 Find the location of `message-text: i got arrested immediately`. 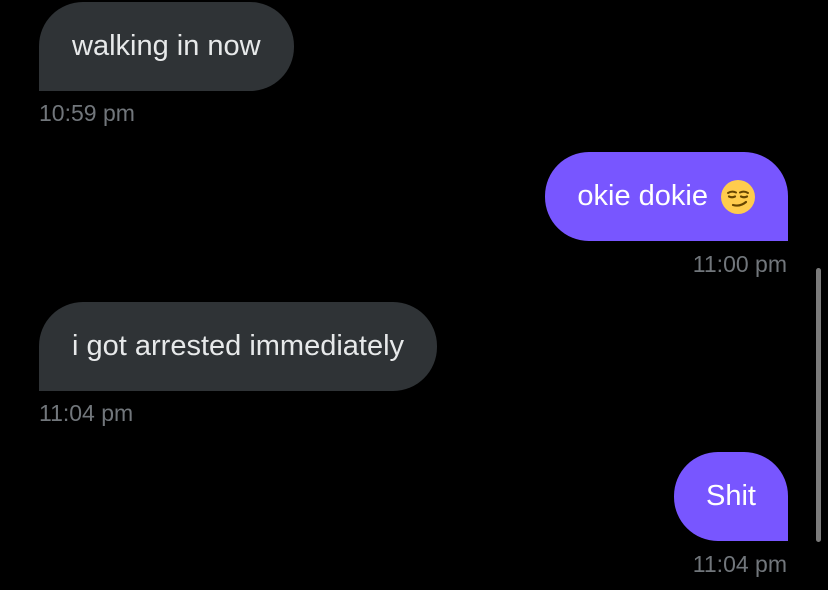

message-text: i got arrested immediately is located at coordinates (238, 346).